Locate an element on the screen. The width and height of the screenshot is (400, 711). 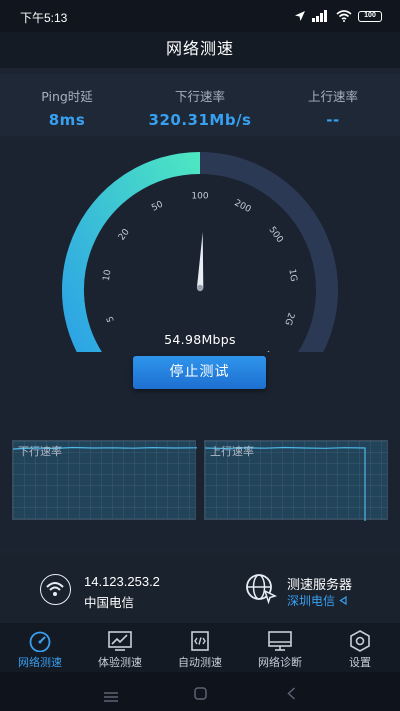
needle-pointer is located at coordinates (200, 260).